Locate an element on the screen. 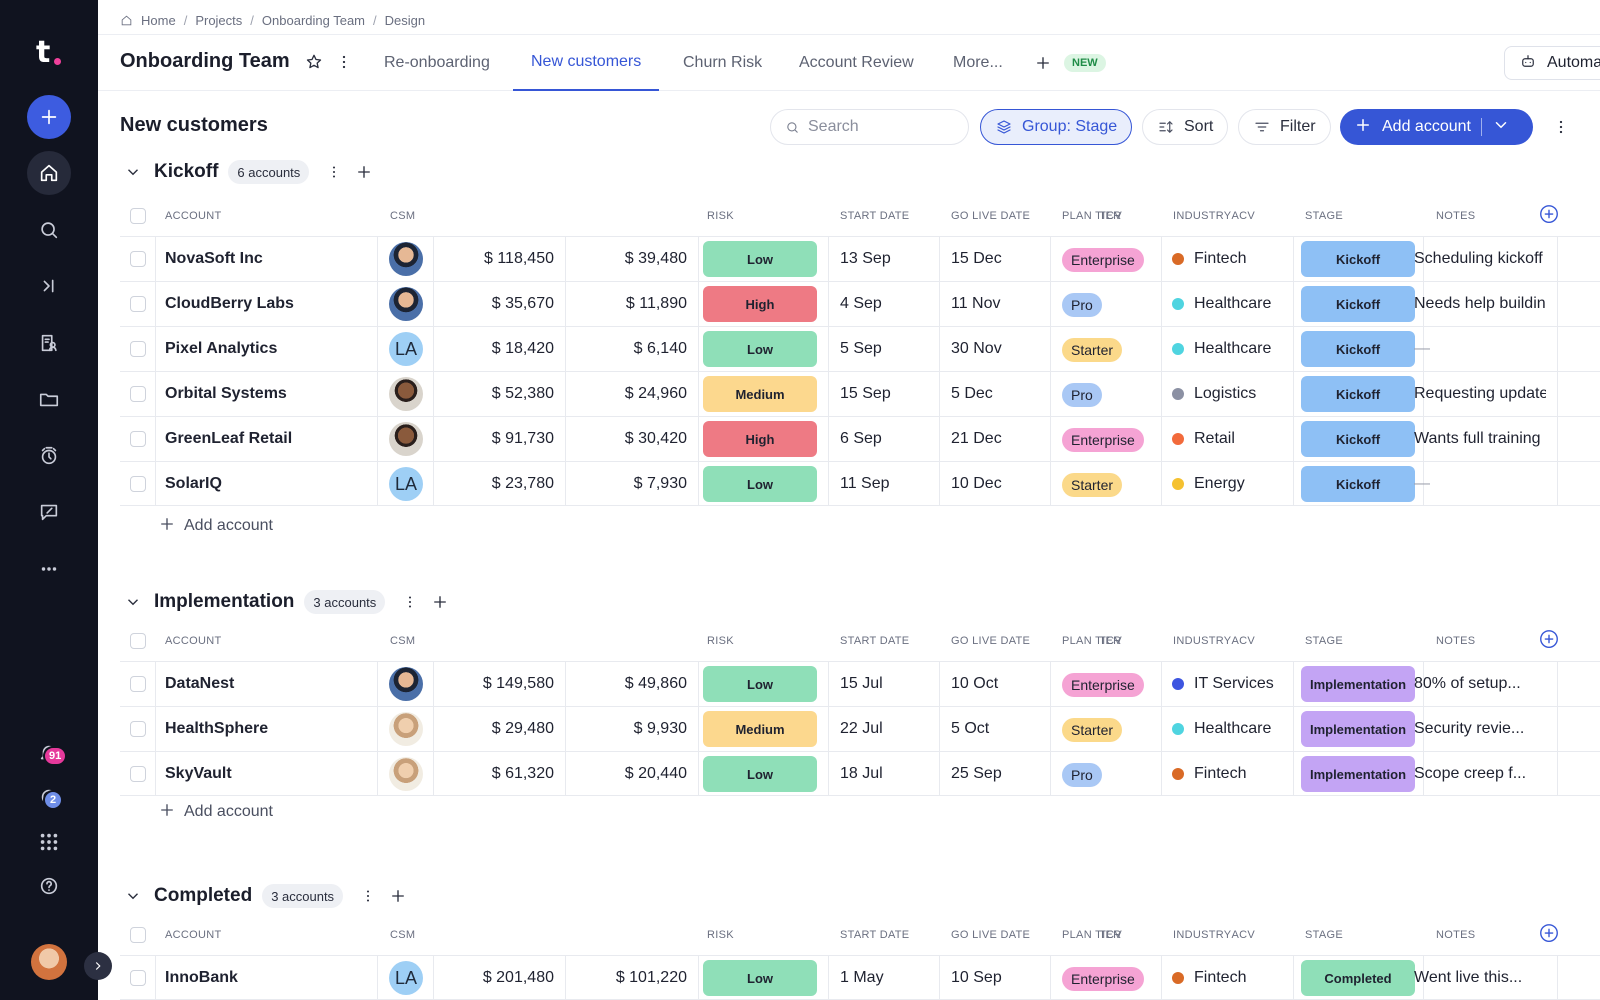 The image size is (1600, 1000). sidebar-item-expand is located at coordinates (49, 286).